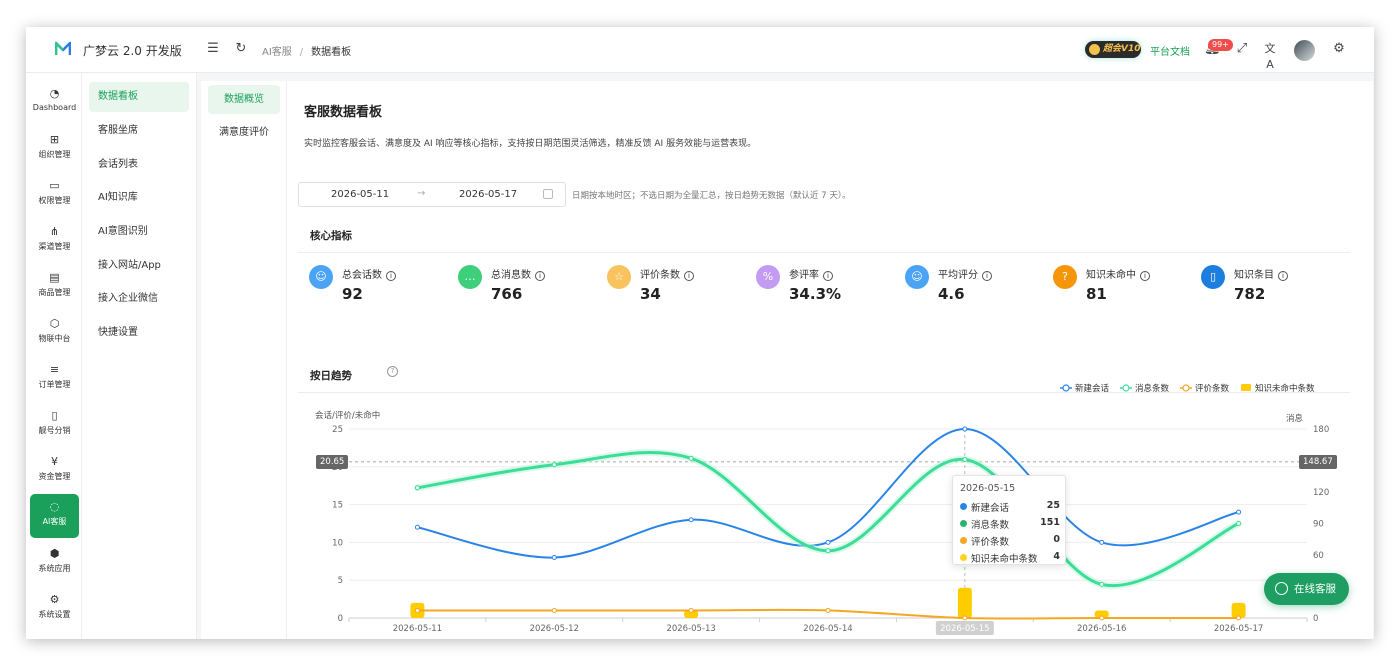  What do you see at coordinates (1246, 387) in the screenshot?
I see `legend-swatch` at bounding box center [1246, 387].